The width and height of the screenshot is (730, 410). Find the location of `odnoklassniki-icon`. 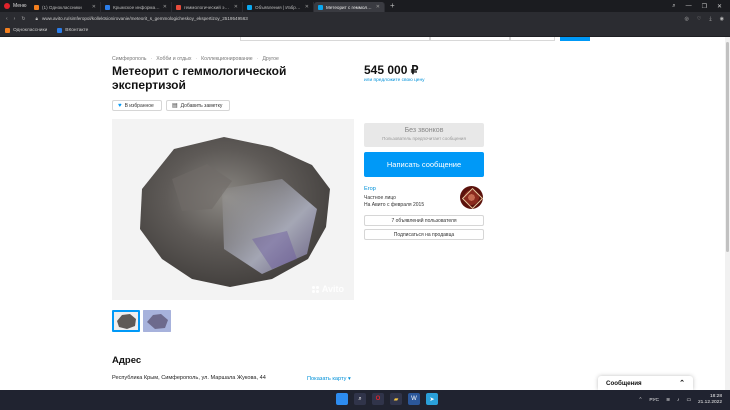

odnoklassniki-icon is located at coordinates (7, 30).